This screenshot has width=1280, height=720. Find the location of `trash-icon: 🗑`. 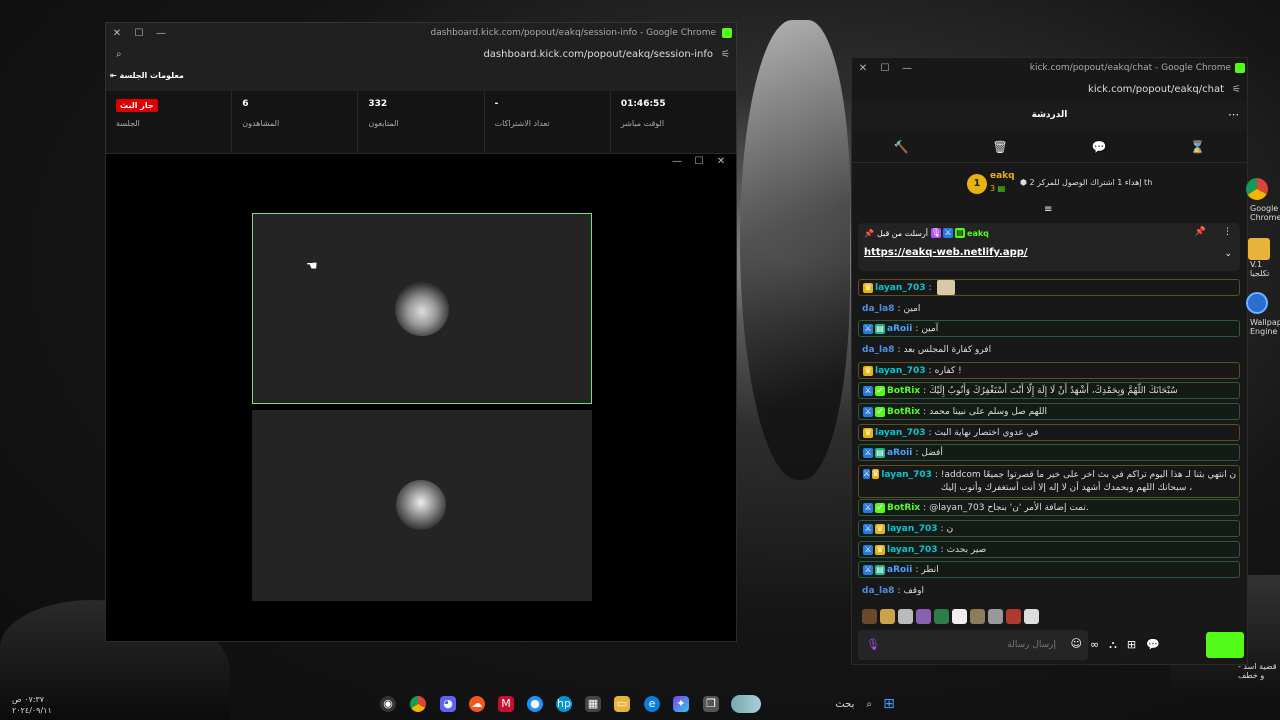

trash-icon: 🗑 is located at coordinates (1000, 147).